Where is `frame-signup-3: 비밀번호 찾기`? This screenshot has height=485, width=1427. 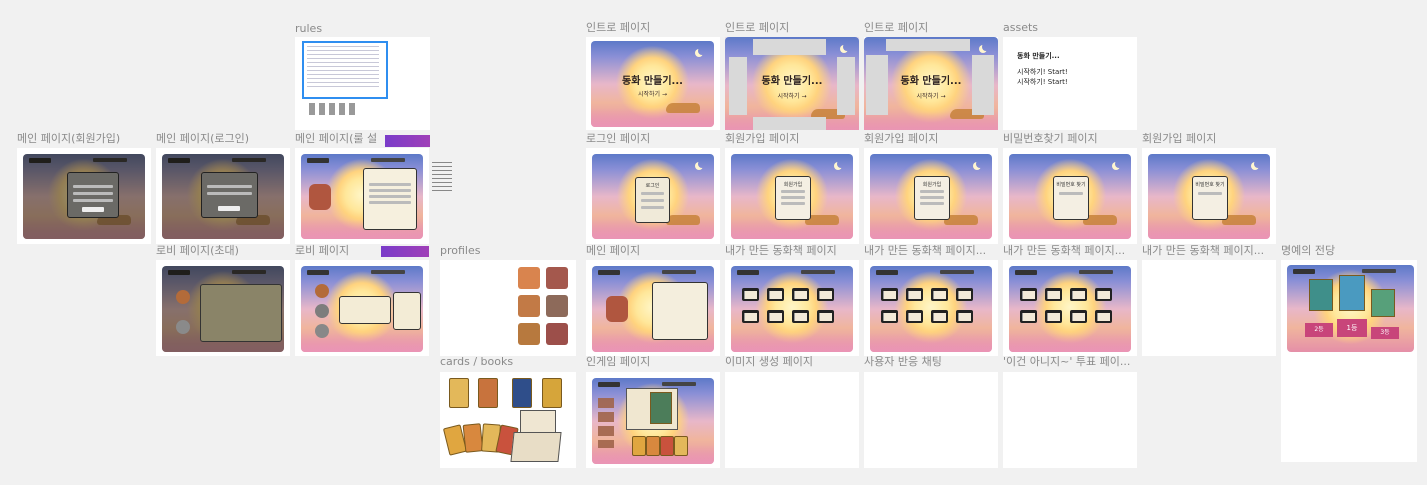
frame-signup-3: 비밀번호 찾기 is located at coordinates (1209, 196).